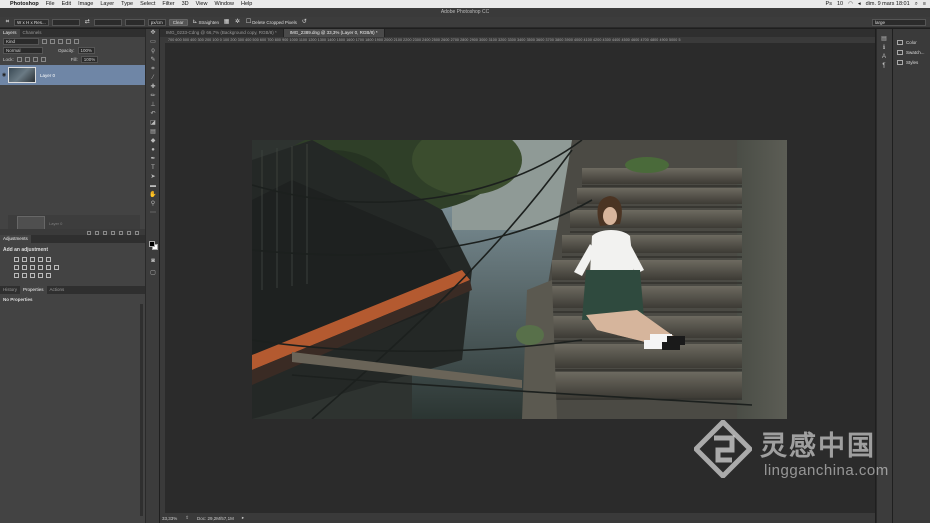 This screenshot has height=523, width=930. What do you see at coordinates (147, 4) in the screenshot?
I see `menu-select: Select` at bounding box center [147, 4].